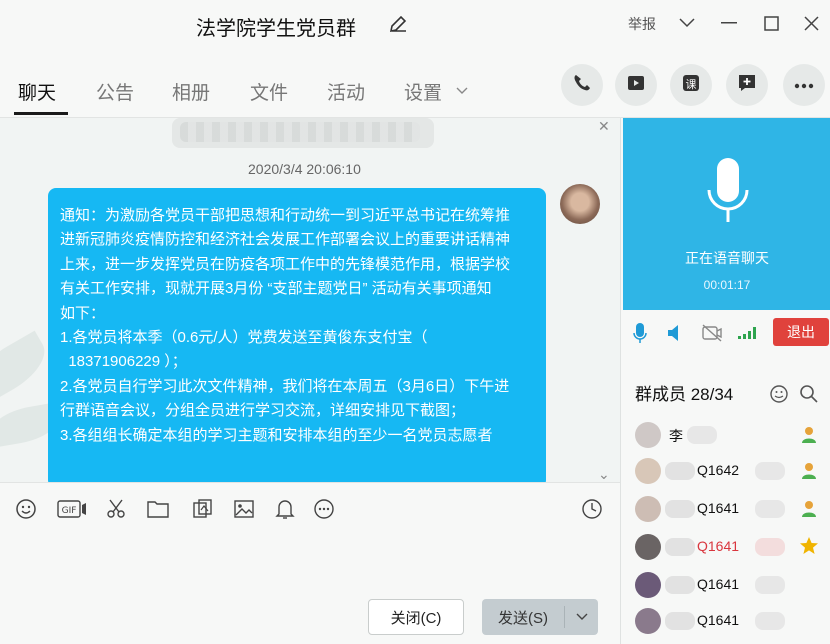 Image resolution: width=830 pixels, height=644 pixels. What do you see at coordinates (398, 24) in the screenshot?
I see `edit-icon` at bounding box center [398, 24].